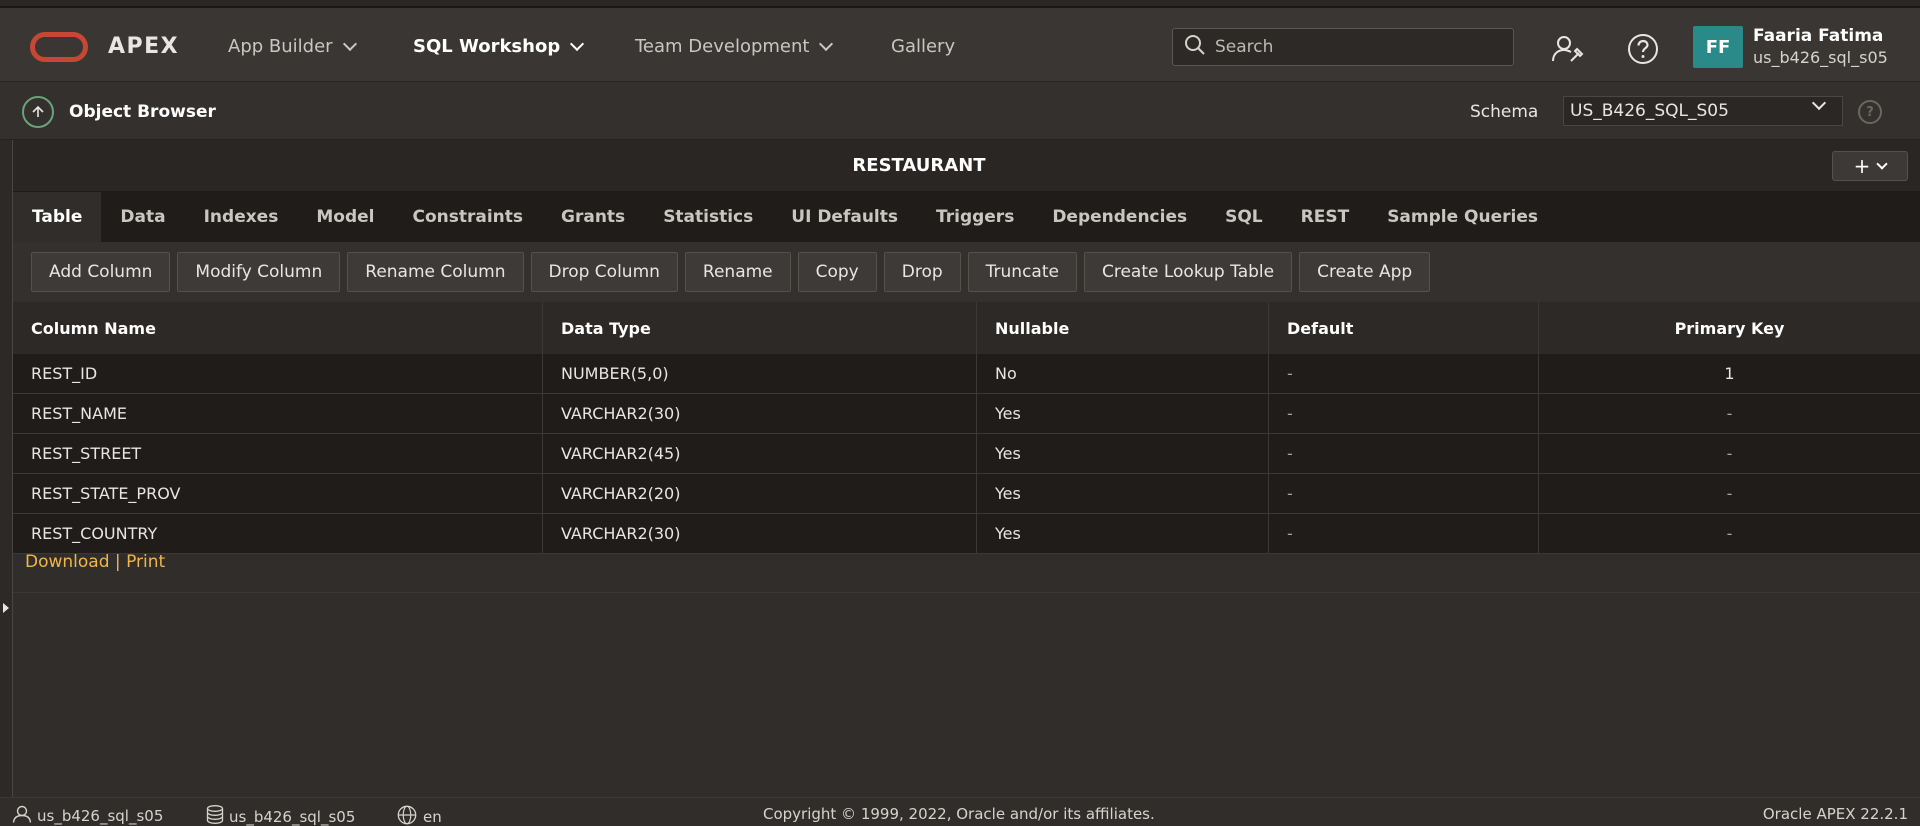  I want to click on download-link: Download, so click(67, 562).